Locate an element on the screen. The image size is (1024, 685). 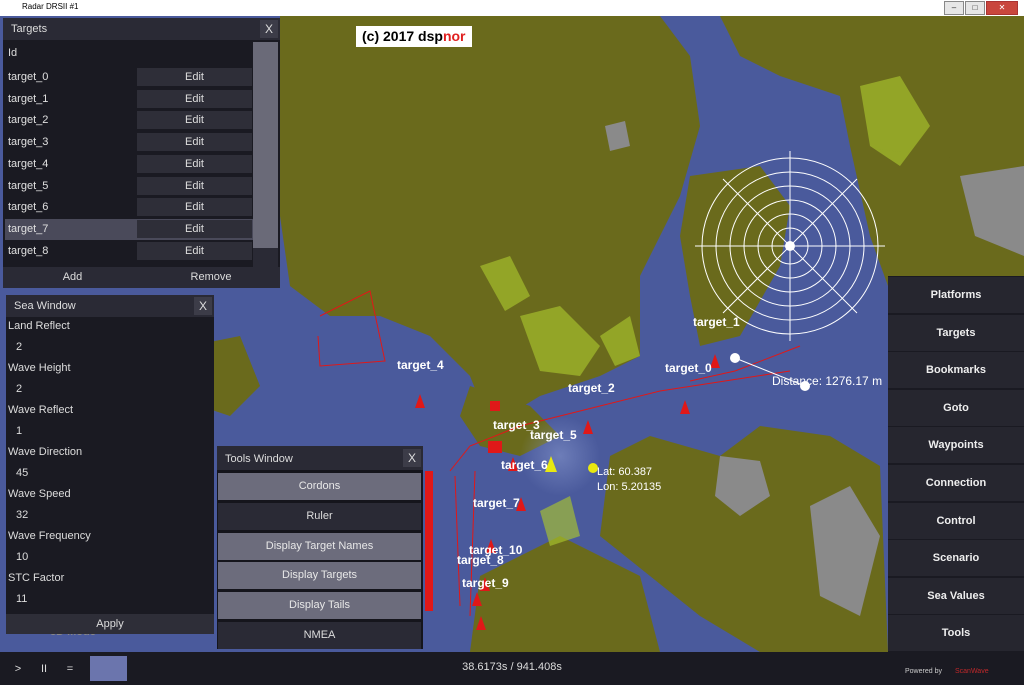
sea-close-button: X is located at coordinates (203, 306).